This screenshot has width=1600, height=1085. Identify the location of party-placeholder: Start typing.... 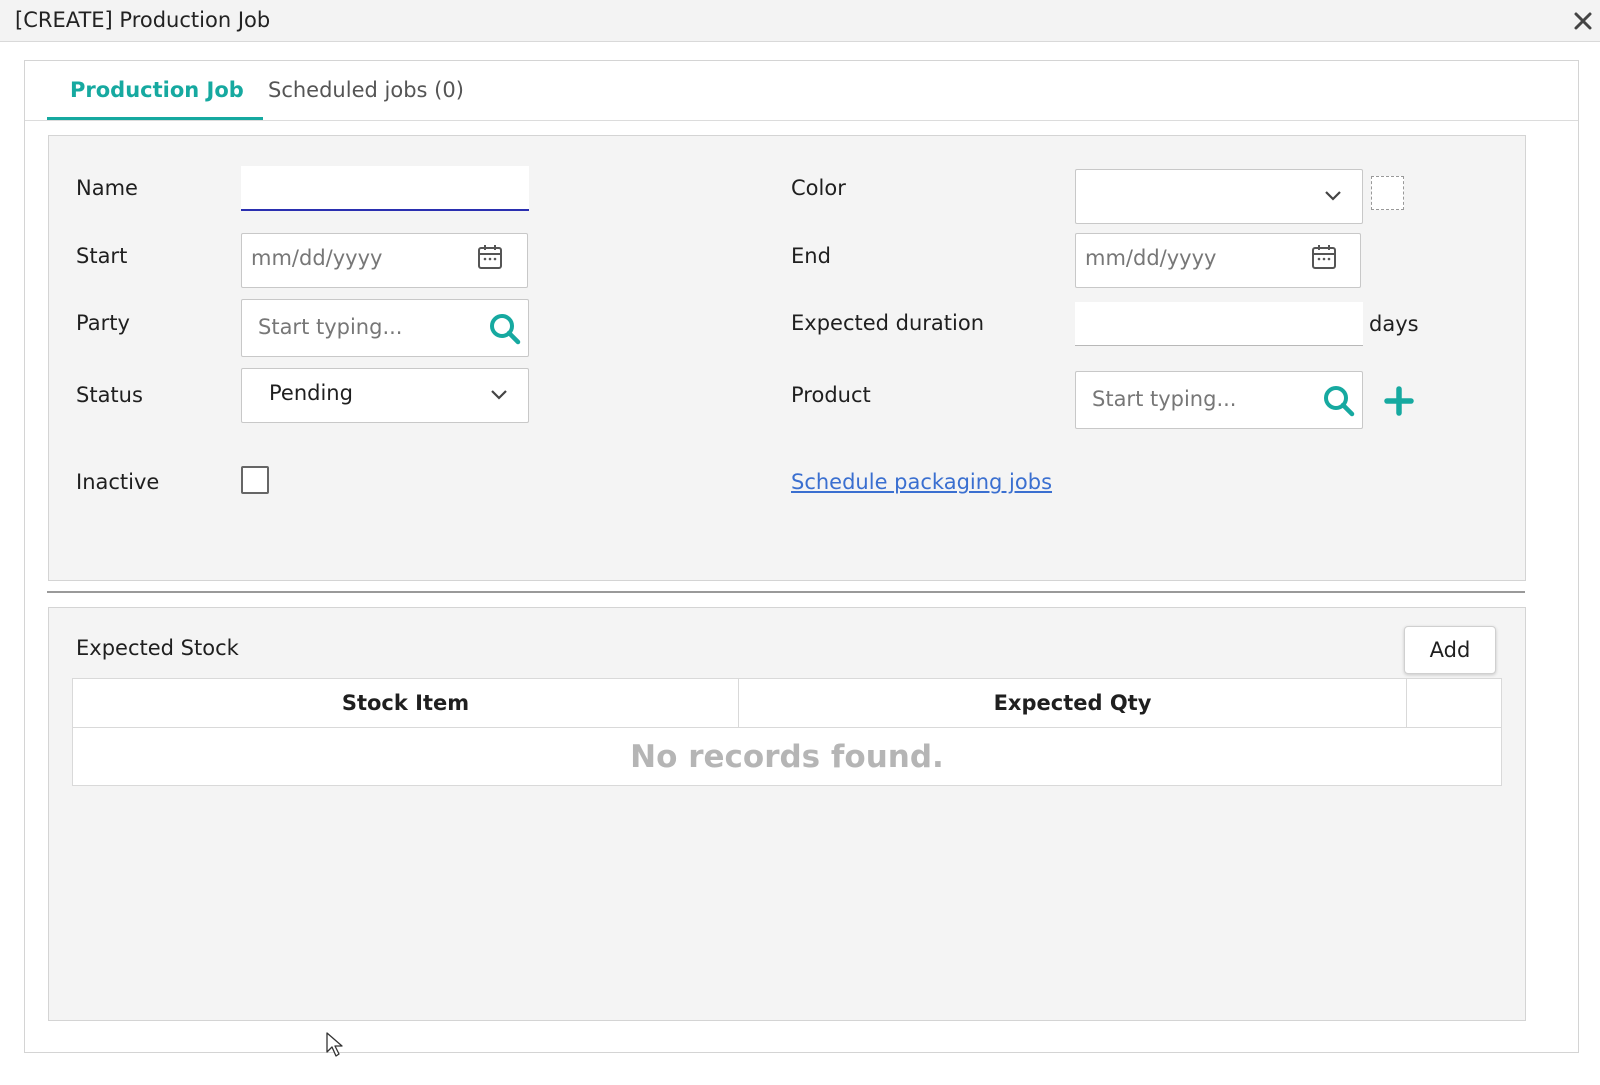
(330, 327).